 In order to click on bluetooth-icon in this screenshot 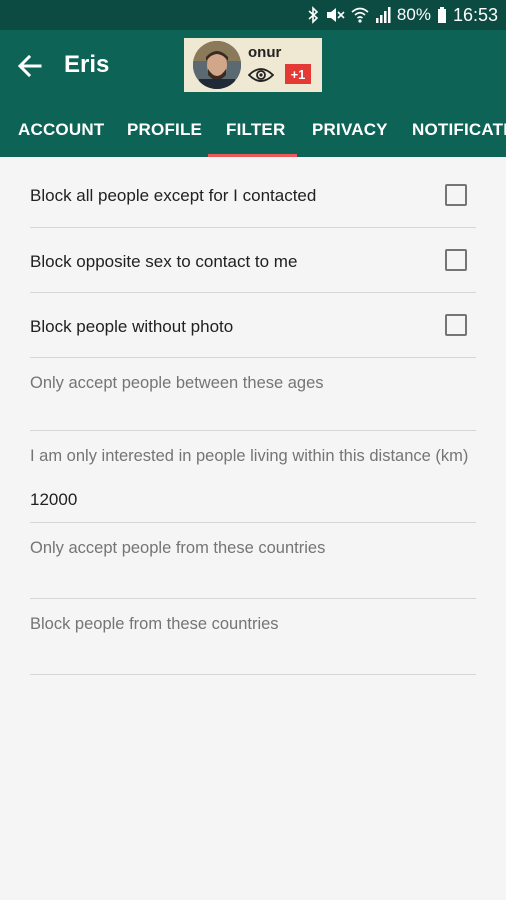, I will do `click(313, 15)`.